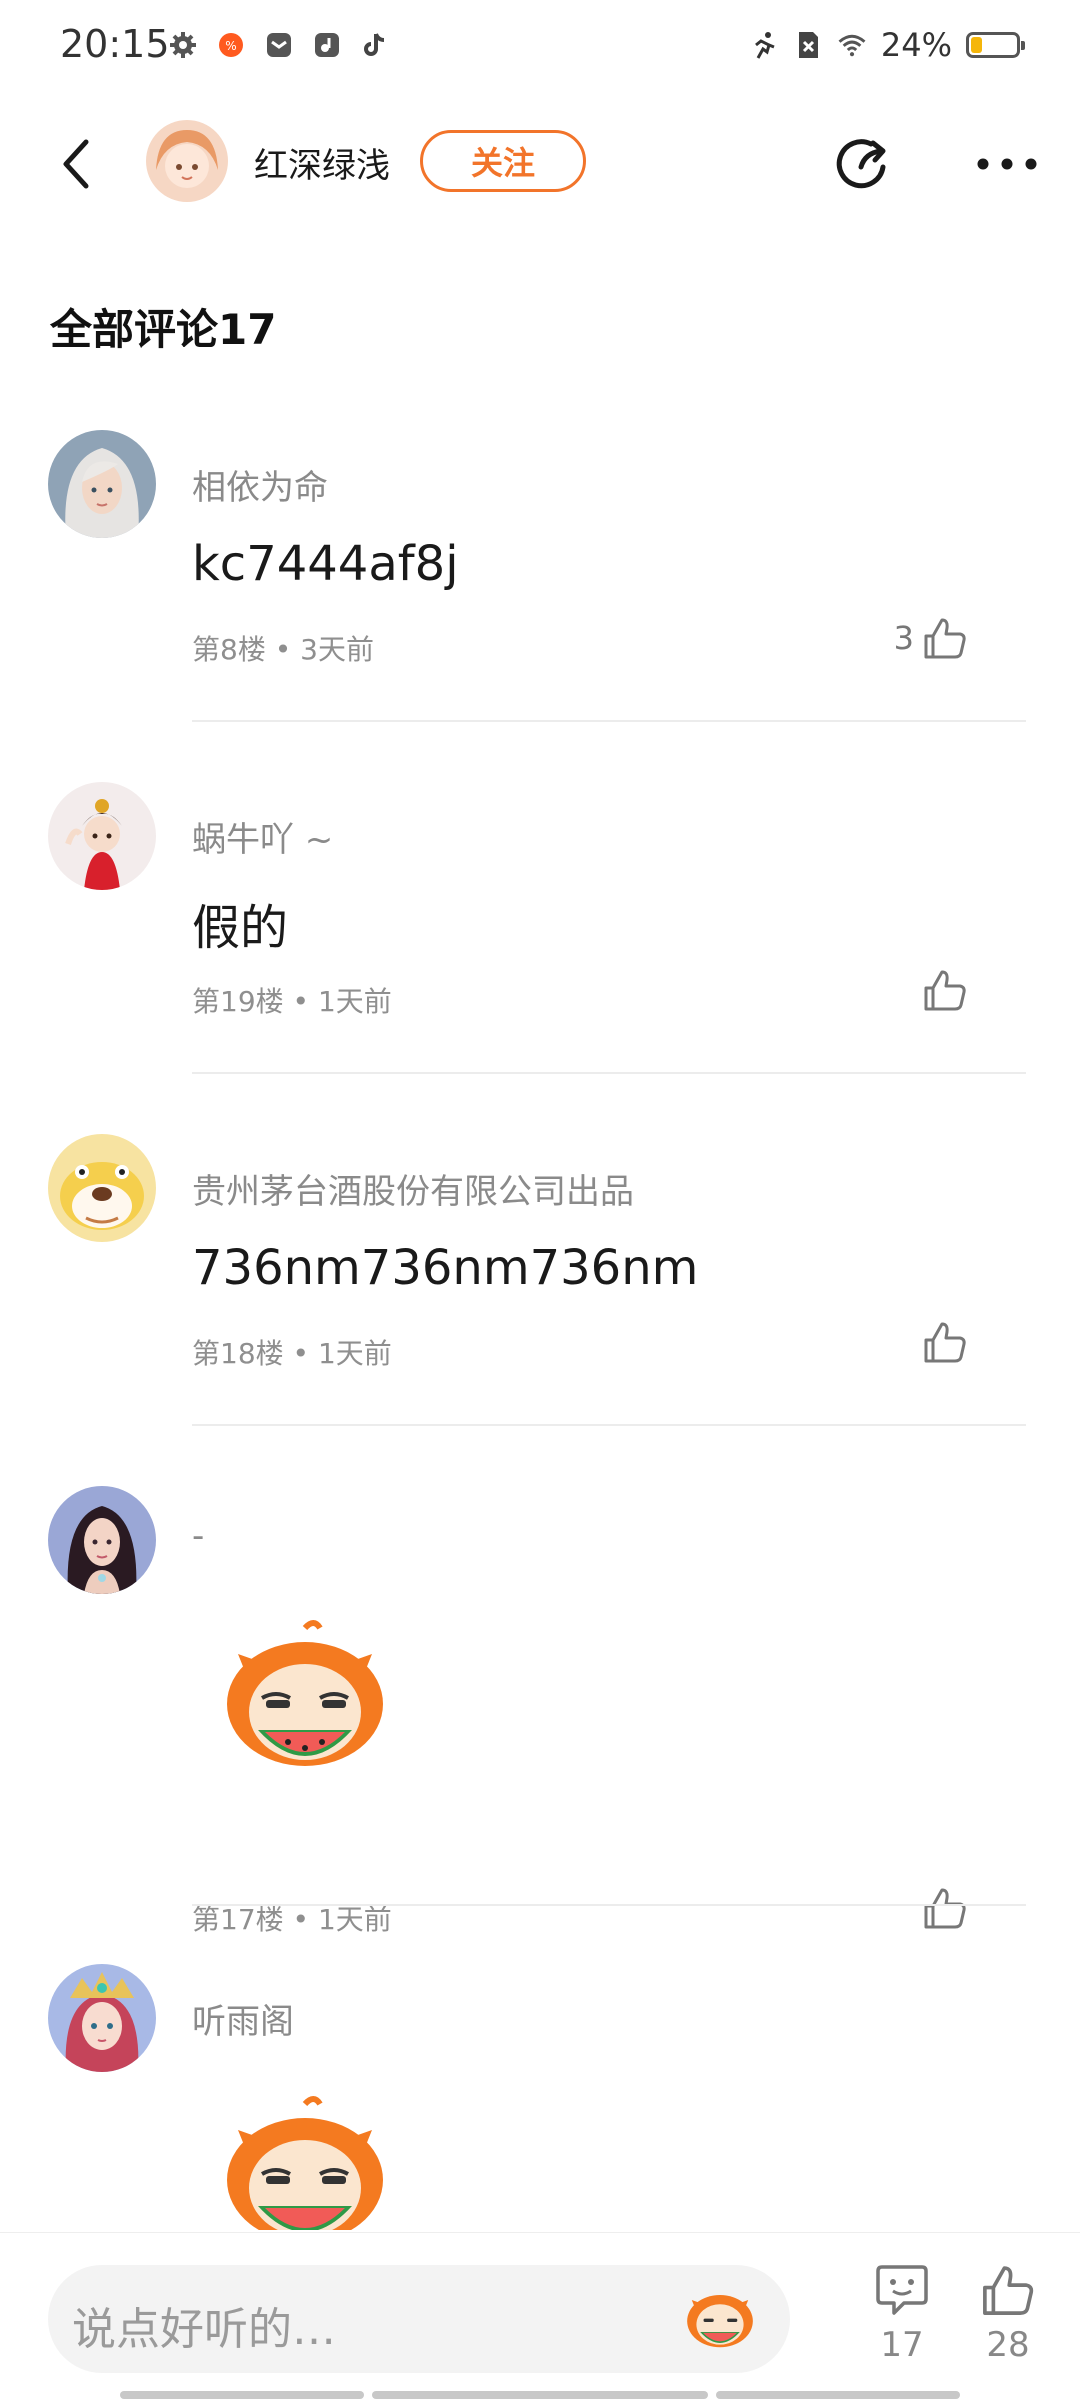  Describe the element at coordinates (292, 1001) in the screenshot. I see `comment-meta: 第19楼 • 1天前` at that location.